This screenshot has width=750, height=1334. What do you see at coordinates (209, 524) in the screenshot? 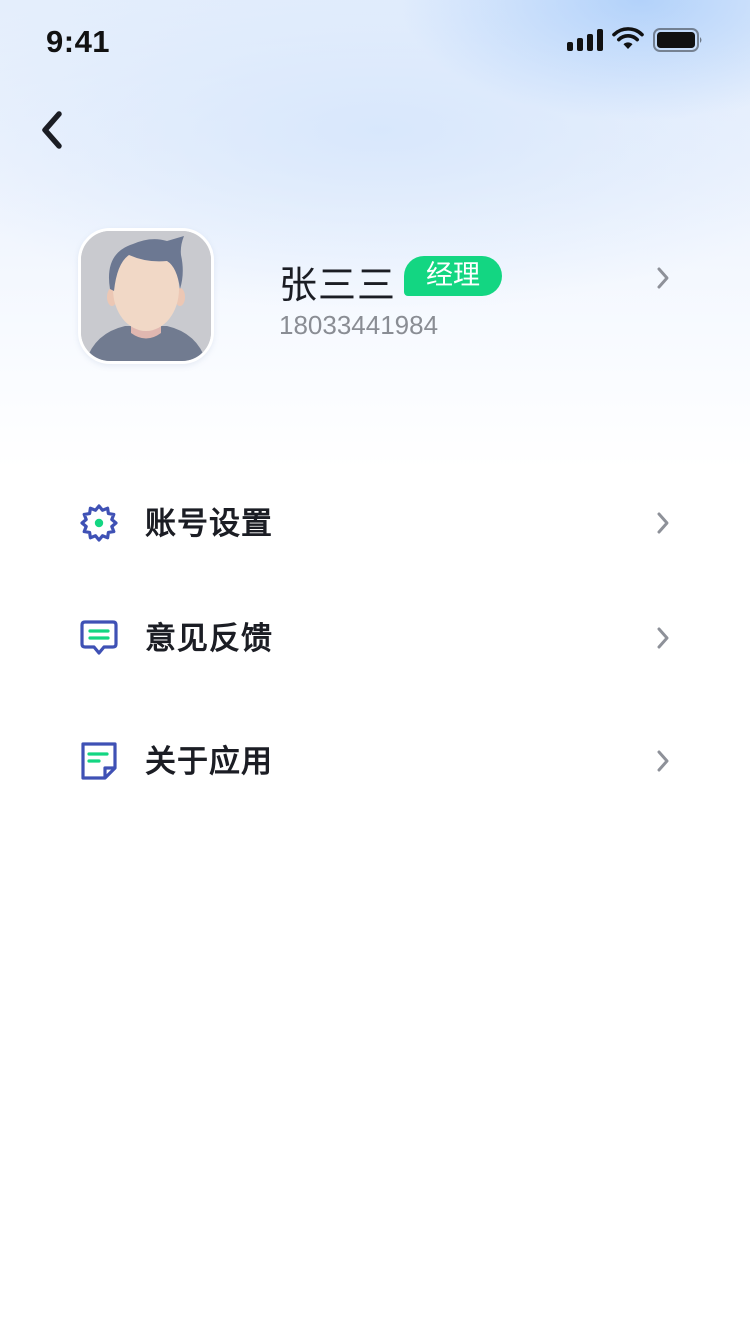
I see `menu-item-label: 账号设置` at bounding box center [209, 524].